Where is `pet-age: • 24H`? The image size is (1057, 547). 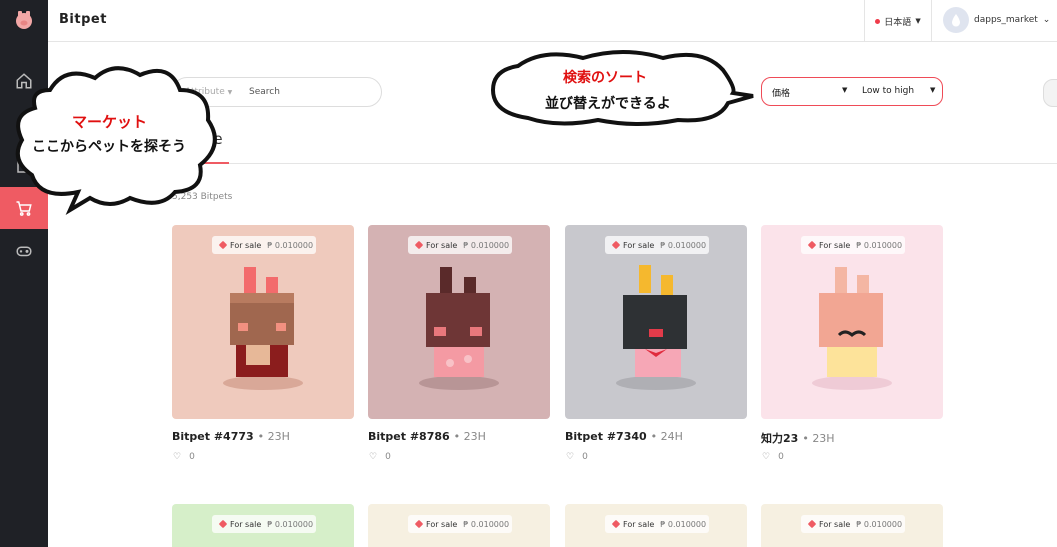 pet-age: • 24H is located at coordinates (666, 436).